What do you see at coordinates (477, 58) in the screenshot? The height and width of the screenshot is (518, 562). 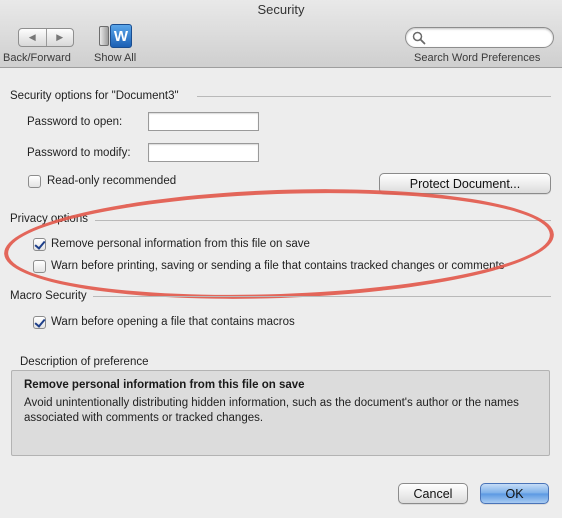 I see `search-label: Search Word Preferences` at bounding box center [477, 58].